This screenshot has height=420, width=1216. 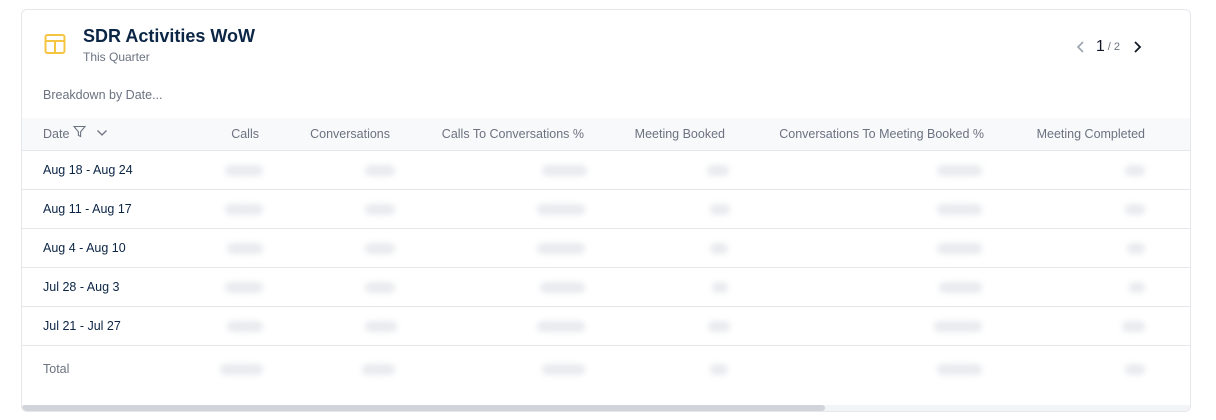 I want to click on column-header-conversations: Conversations, so click(x=341, y=134).